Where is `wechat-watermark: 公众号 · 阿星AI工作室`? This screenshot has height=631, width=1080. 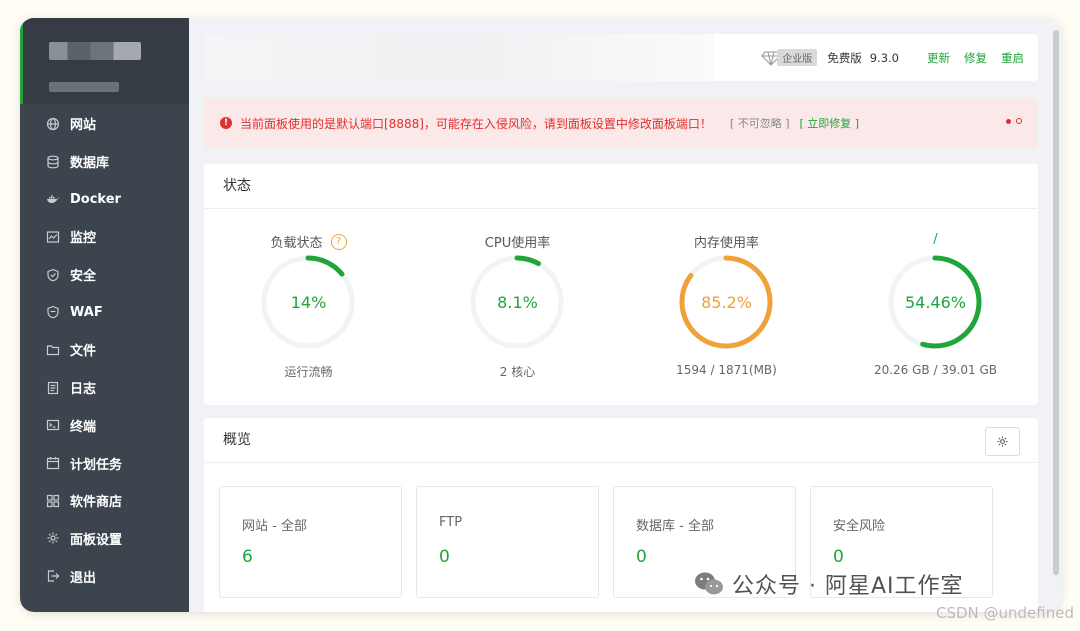
wechat-watermark: 公众号 · 阿星AI工作室 is located at coordinates (829, 584).